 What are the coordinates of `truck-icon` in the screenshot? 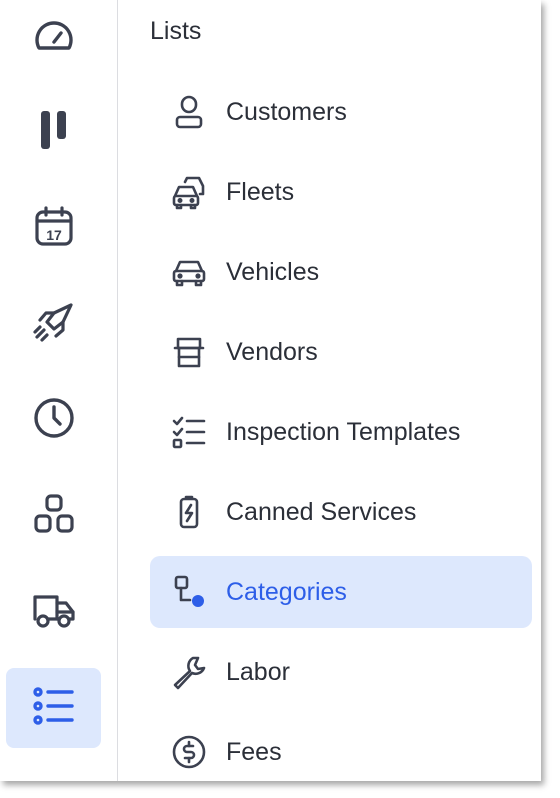 It's located at (54, 612).